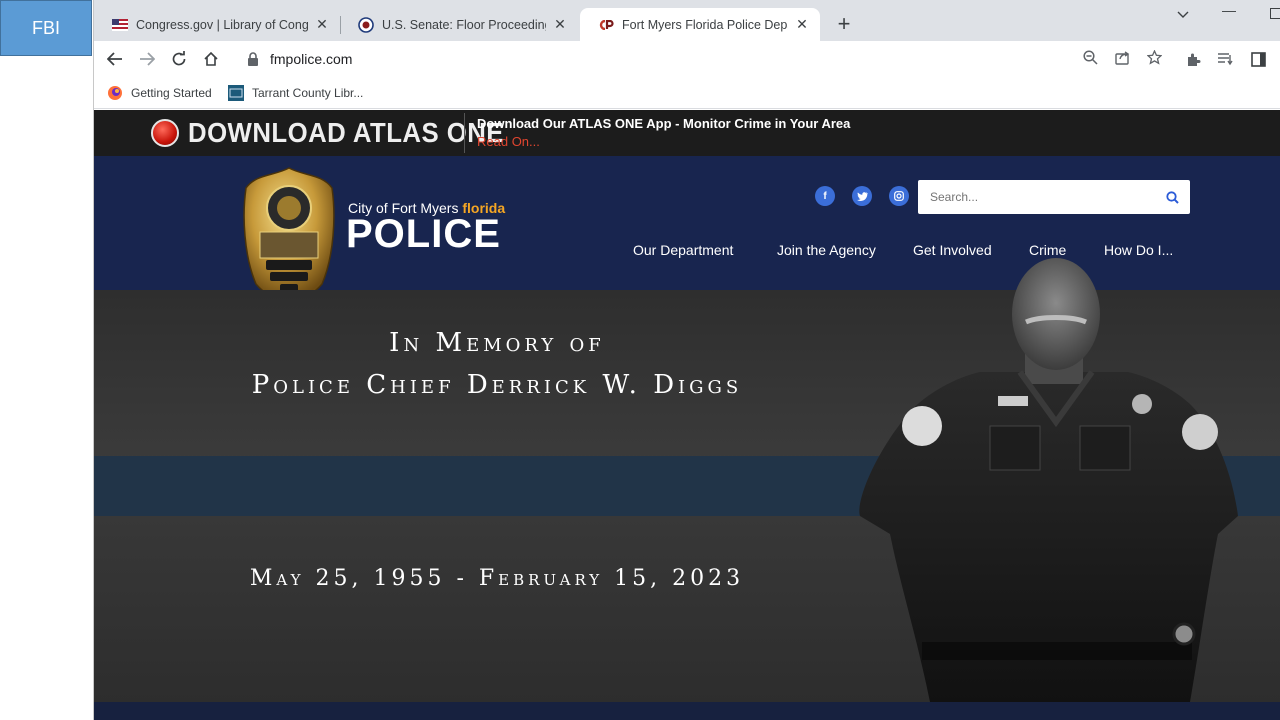 The width and height of the screenshot is (1280, 720). I want to click on hero-memory-heading: In Memory of, so click(497, 343).